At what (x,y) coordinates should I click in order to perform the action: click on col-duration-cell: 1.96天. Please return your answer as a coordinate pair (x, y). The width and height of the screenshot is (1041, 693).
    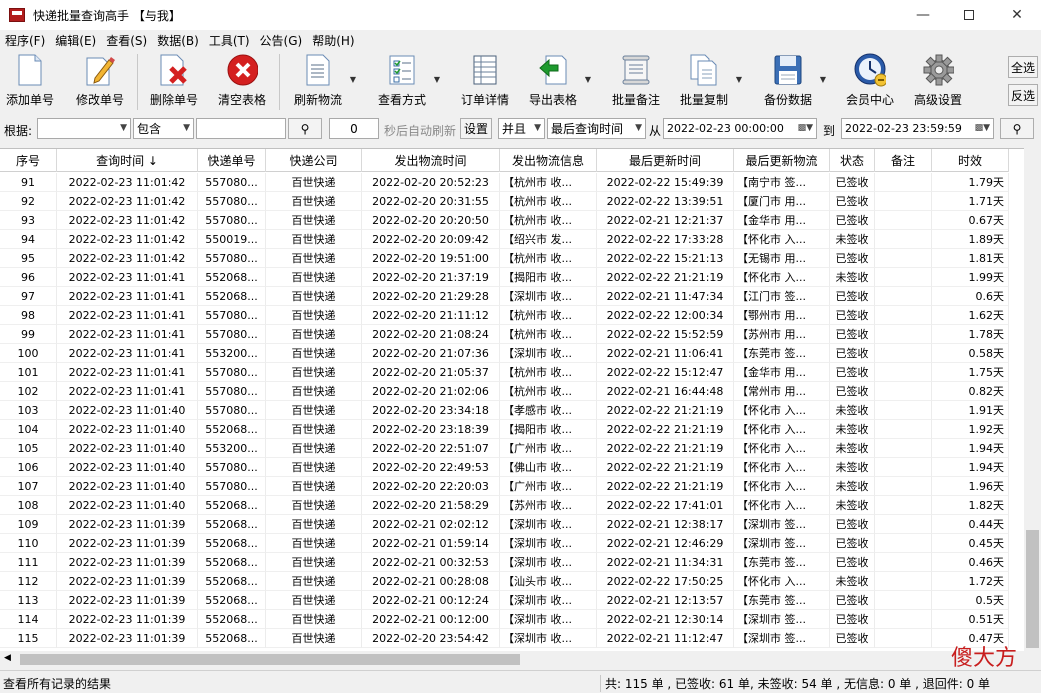
    Looking at the image, I should click on (970, 486).